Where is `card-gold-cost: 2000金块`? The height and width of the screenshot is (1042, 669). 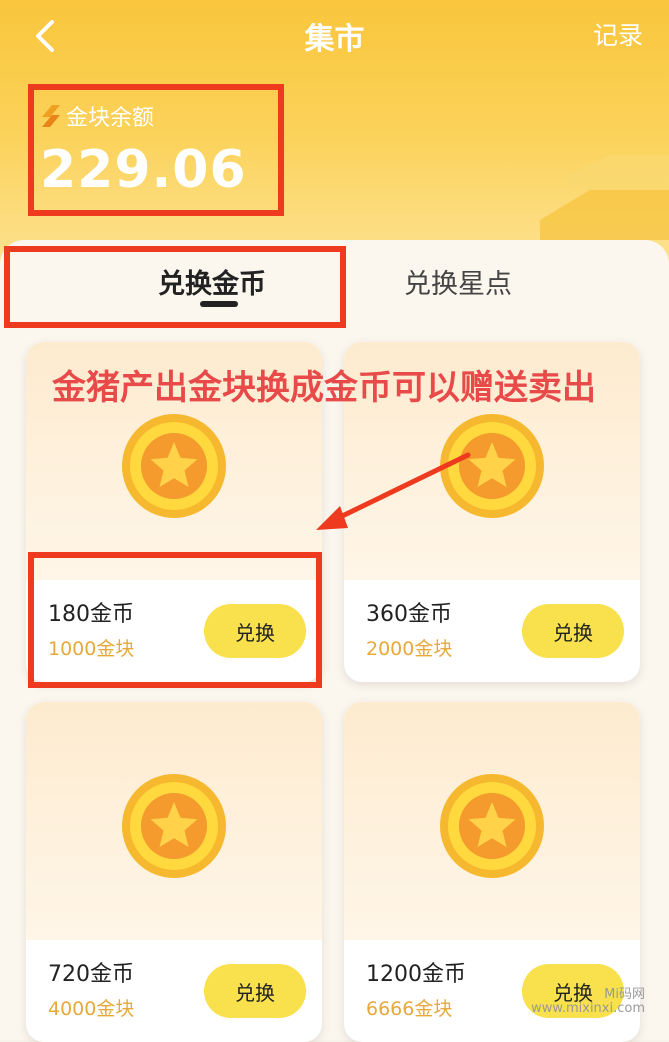
card-gold-cost: 2000金块 is located at coordinates (409, 649).